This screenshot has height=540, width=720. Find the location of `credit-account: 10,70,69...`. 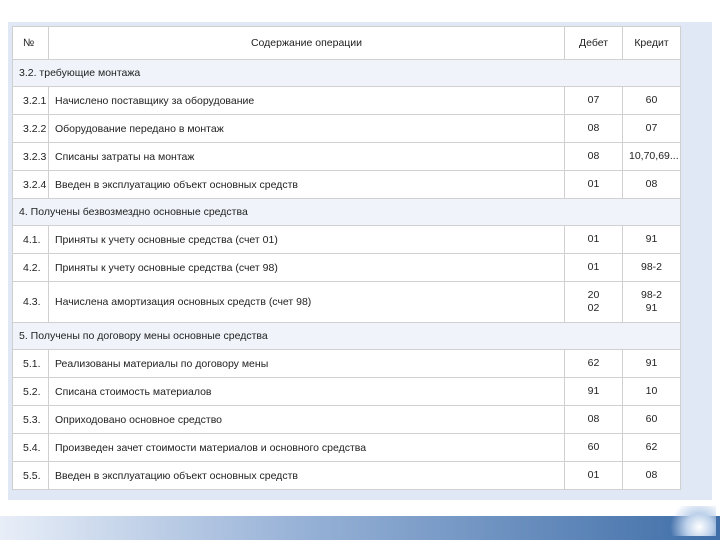

credit-account: 10,70,69... is located at coordinates (654, 156).